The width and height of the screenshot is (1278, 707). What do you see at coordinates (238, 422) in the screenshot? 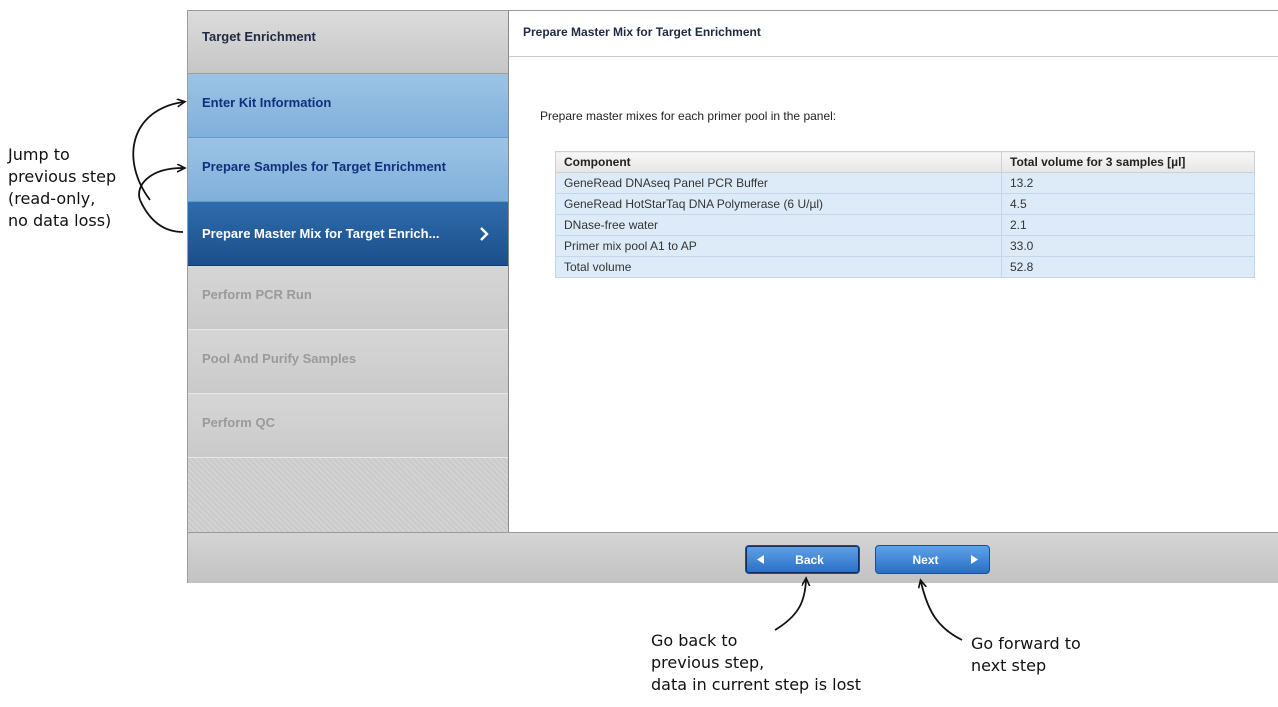
I see `step-label: Perform QC` at bounding box center [238, 422].